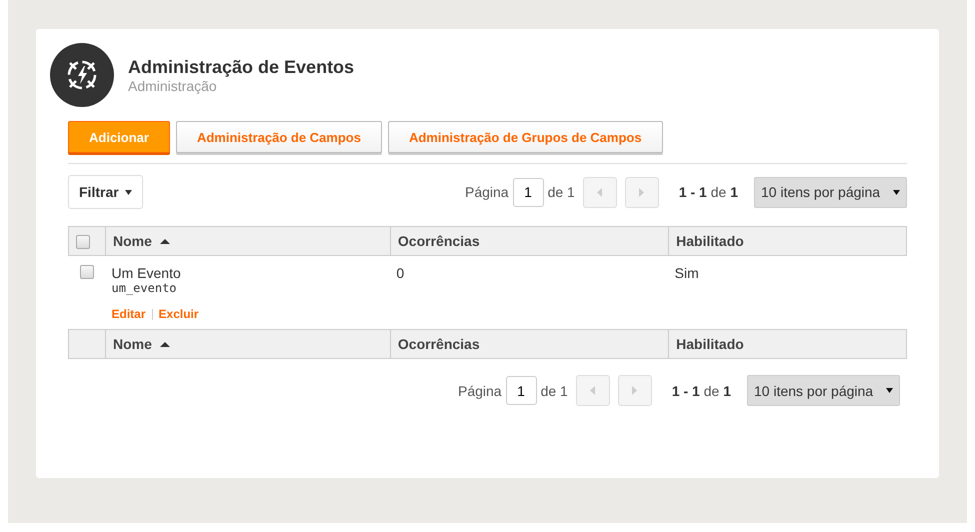 This screenshot has height=532, width=975. What do you see at coordinates (105, 192) in the screenshot?
I see `filter-button: Filtrar` at bounding box center [105, 192].